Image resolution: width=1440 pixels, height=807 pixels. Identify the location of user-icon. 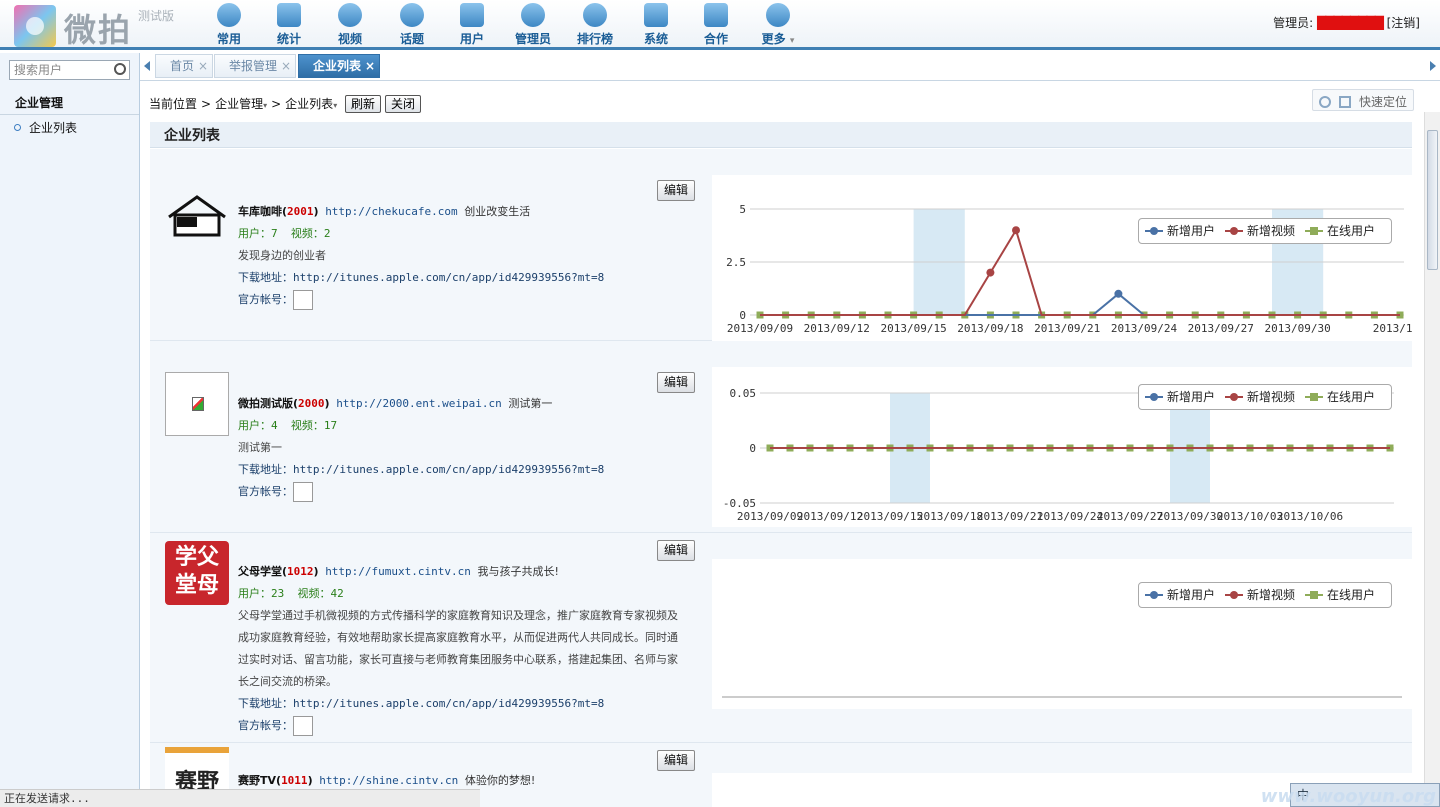
(533, 15).